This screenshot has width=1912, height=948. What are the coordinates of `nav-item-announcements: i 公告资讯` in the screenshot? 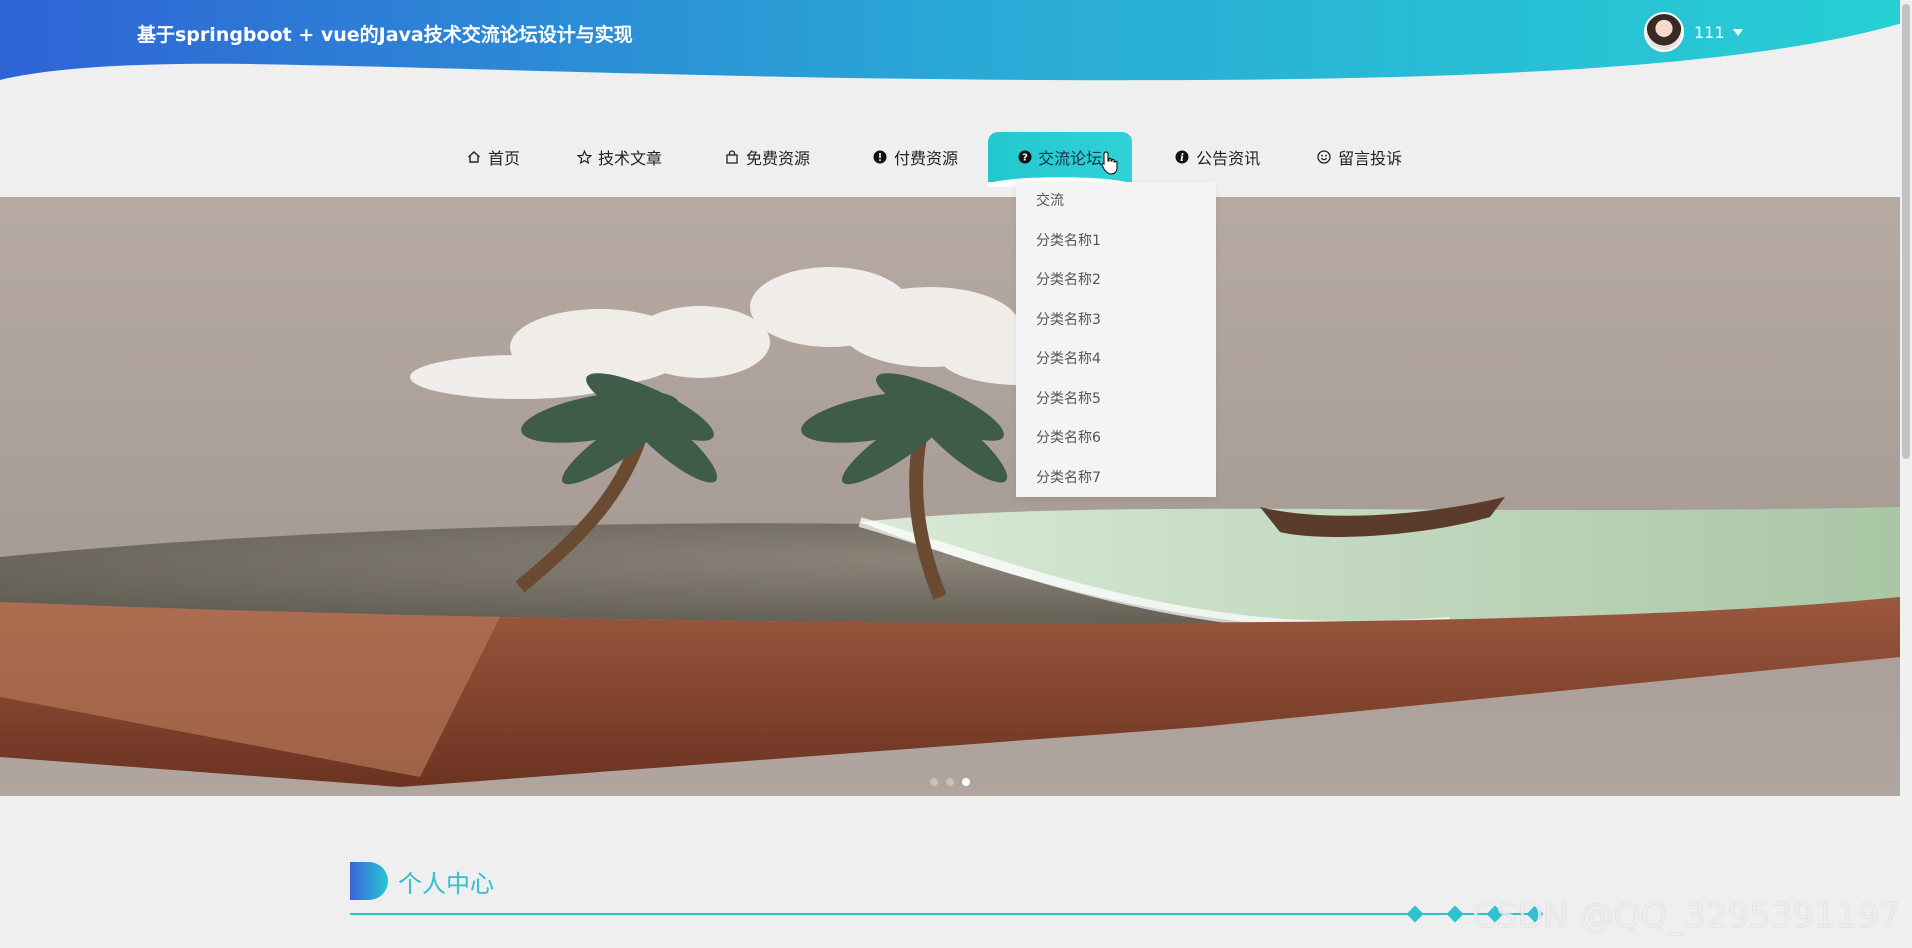 It's located at (1217, 157).